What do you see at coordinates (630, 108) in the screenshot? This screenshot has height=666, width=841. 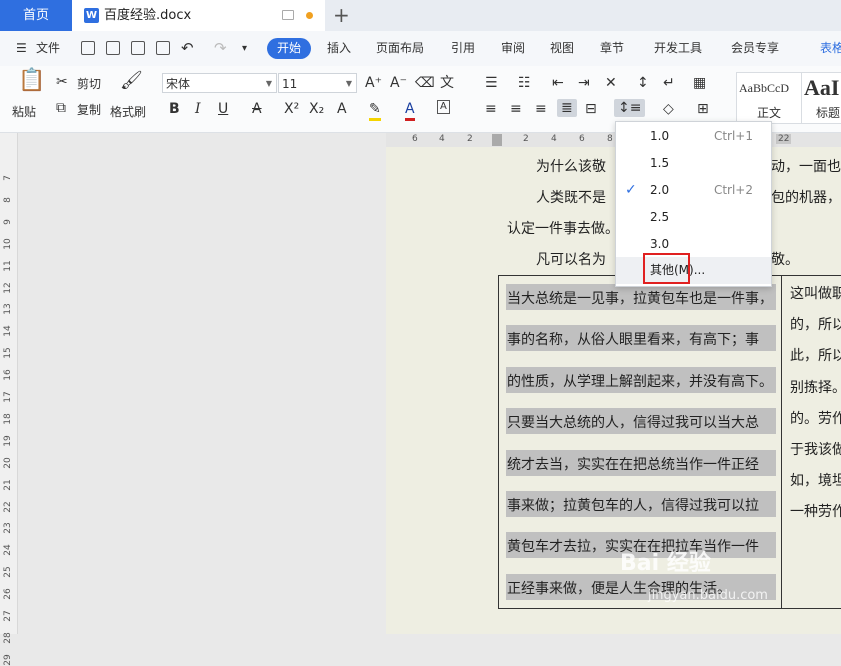 I see `line-spacing-icon: ↕≡` at bounding box center [630, 108].